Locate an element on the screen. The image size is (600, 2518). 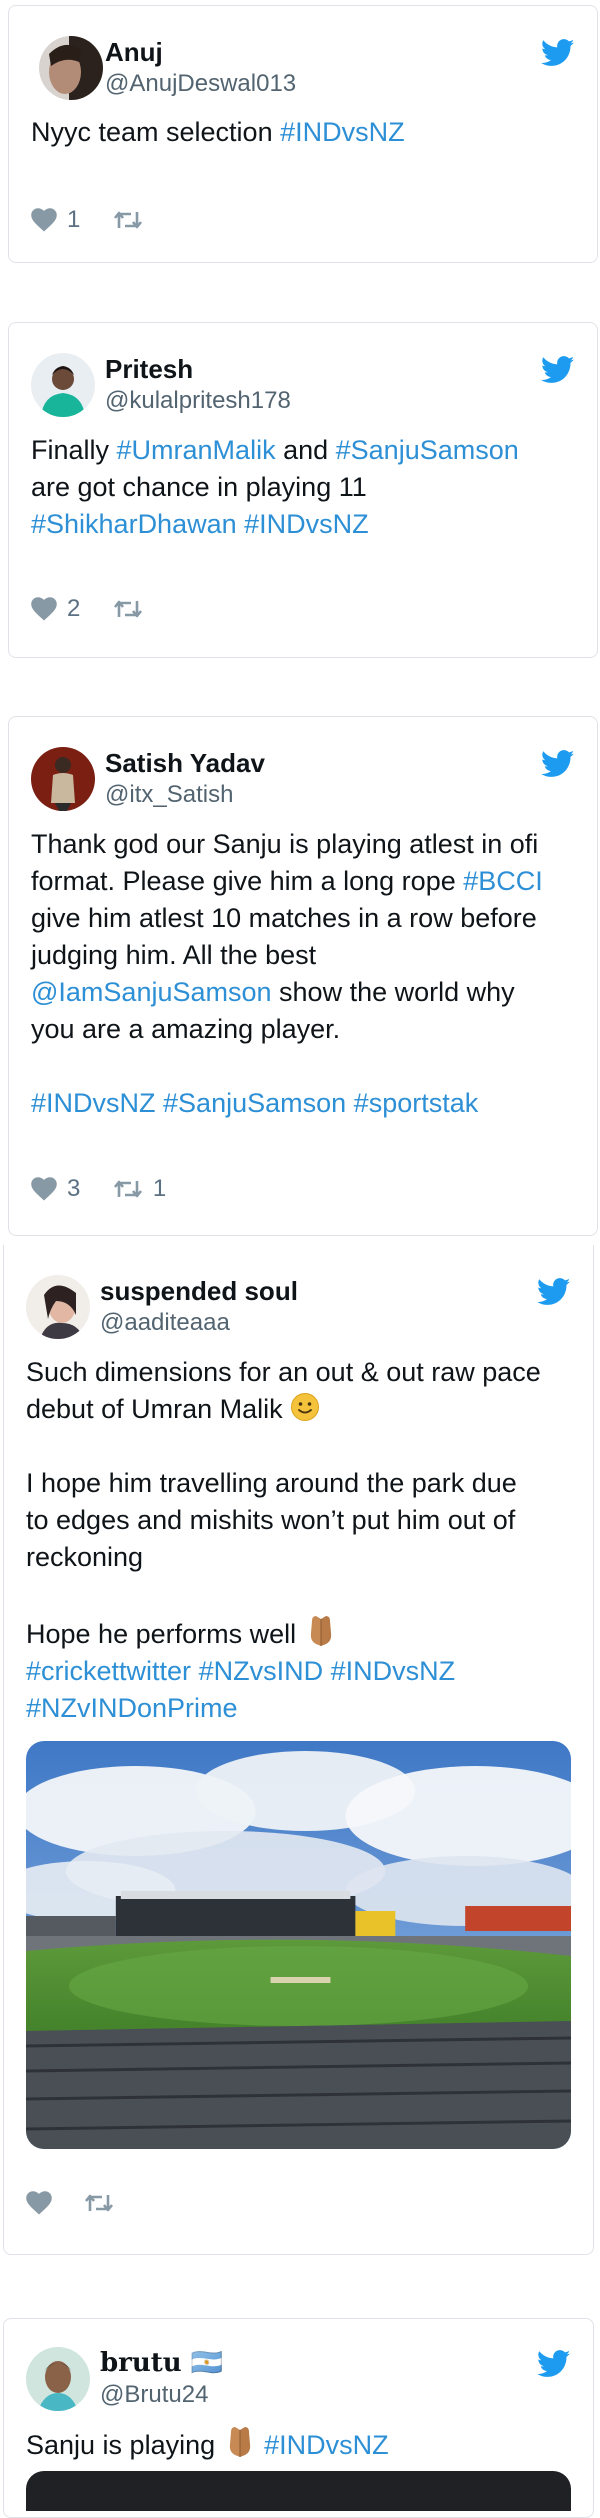
hashtag-link: #ShikharDhawan is located at coordinates (134, 524).